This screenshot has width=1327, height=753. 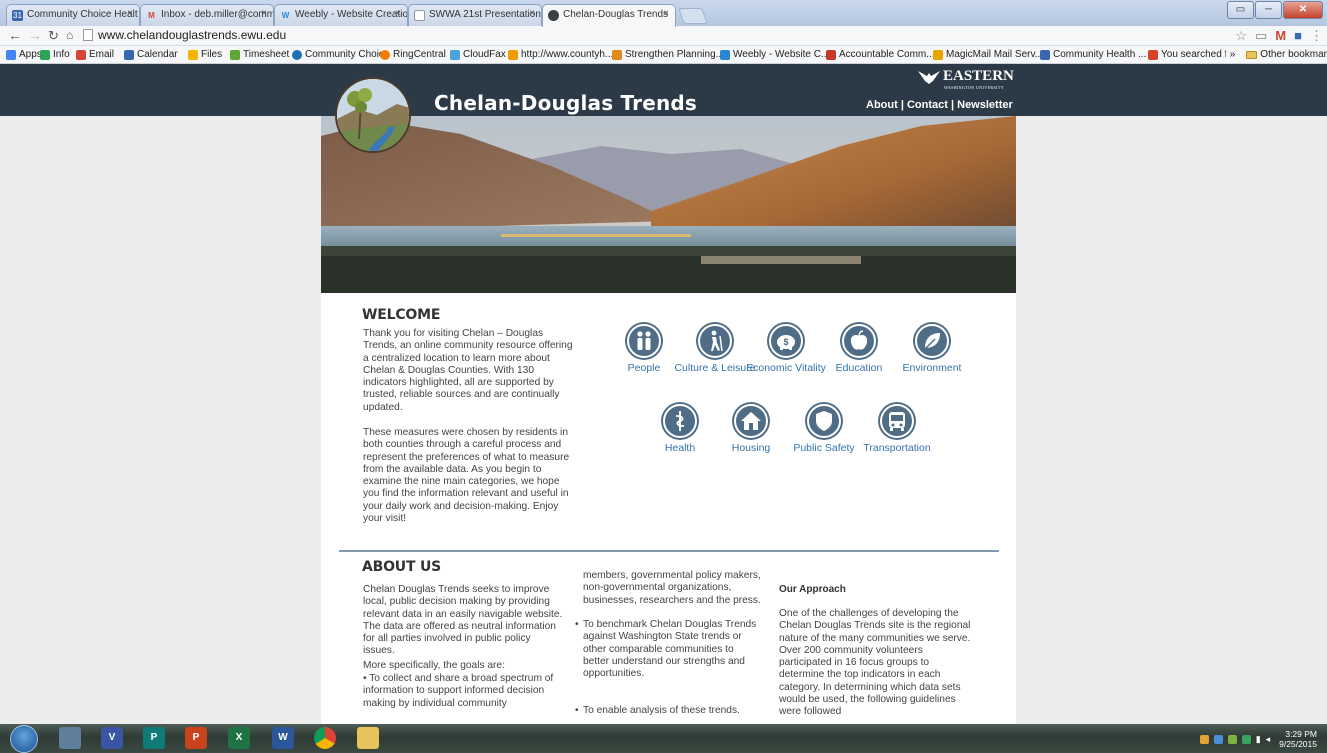 I want to click on goal-item-3-text: To enable analysis of these trends., so click(x=661, y=710).